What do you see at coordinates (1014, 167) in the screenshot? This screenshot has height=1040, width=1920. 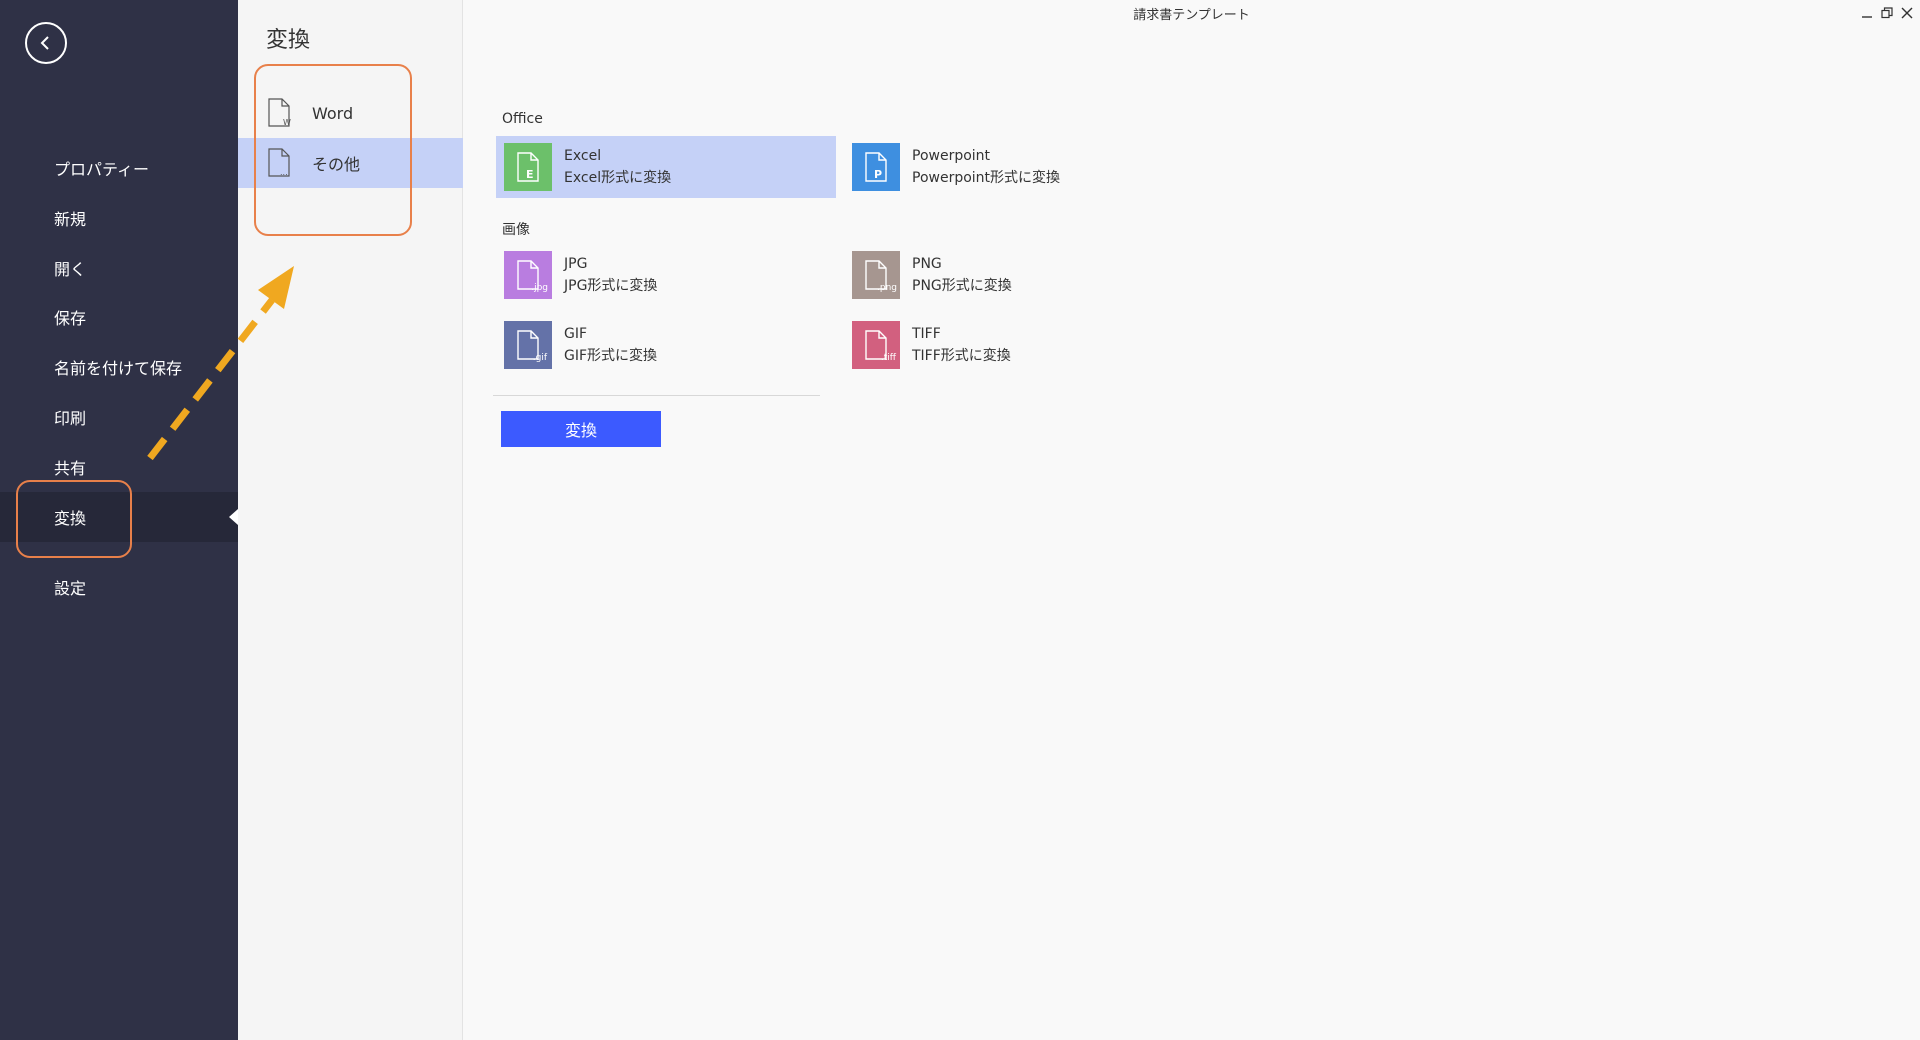 I see `format-powerpoint: P Powerpoint Powerpoint形式に変換` at bounding box center [1014, 167].